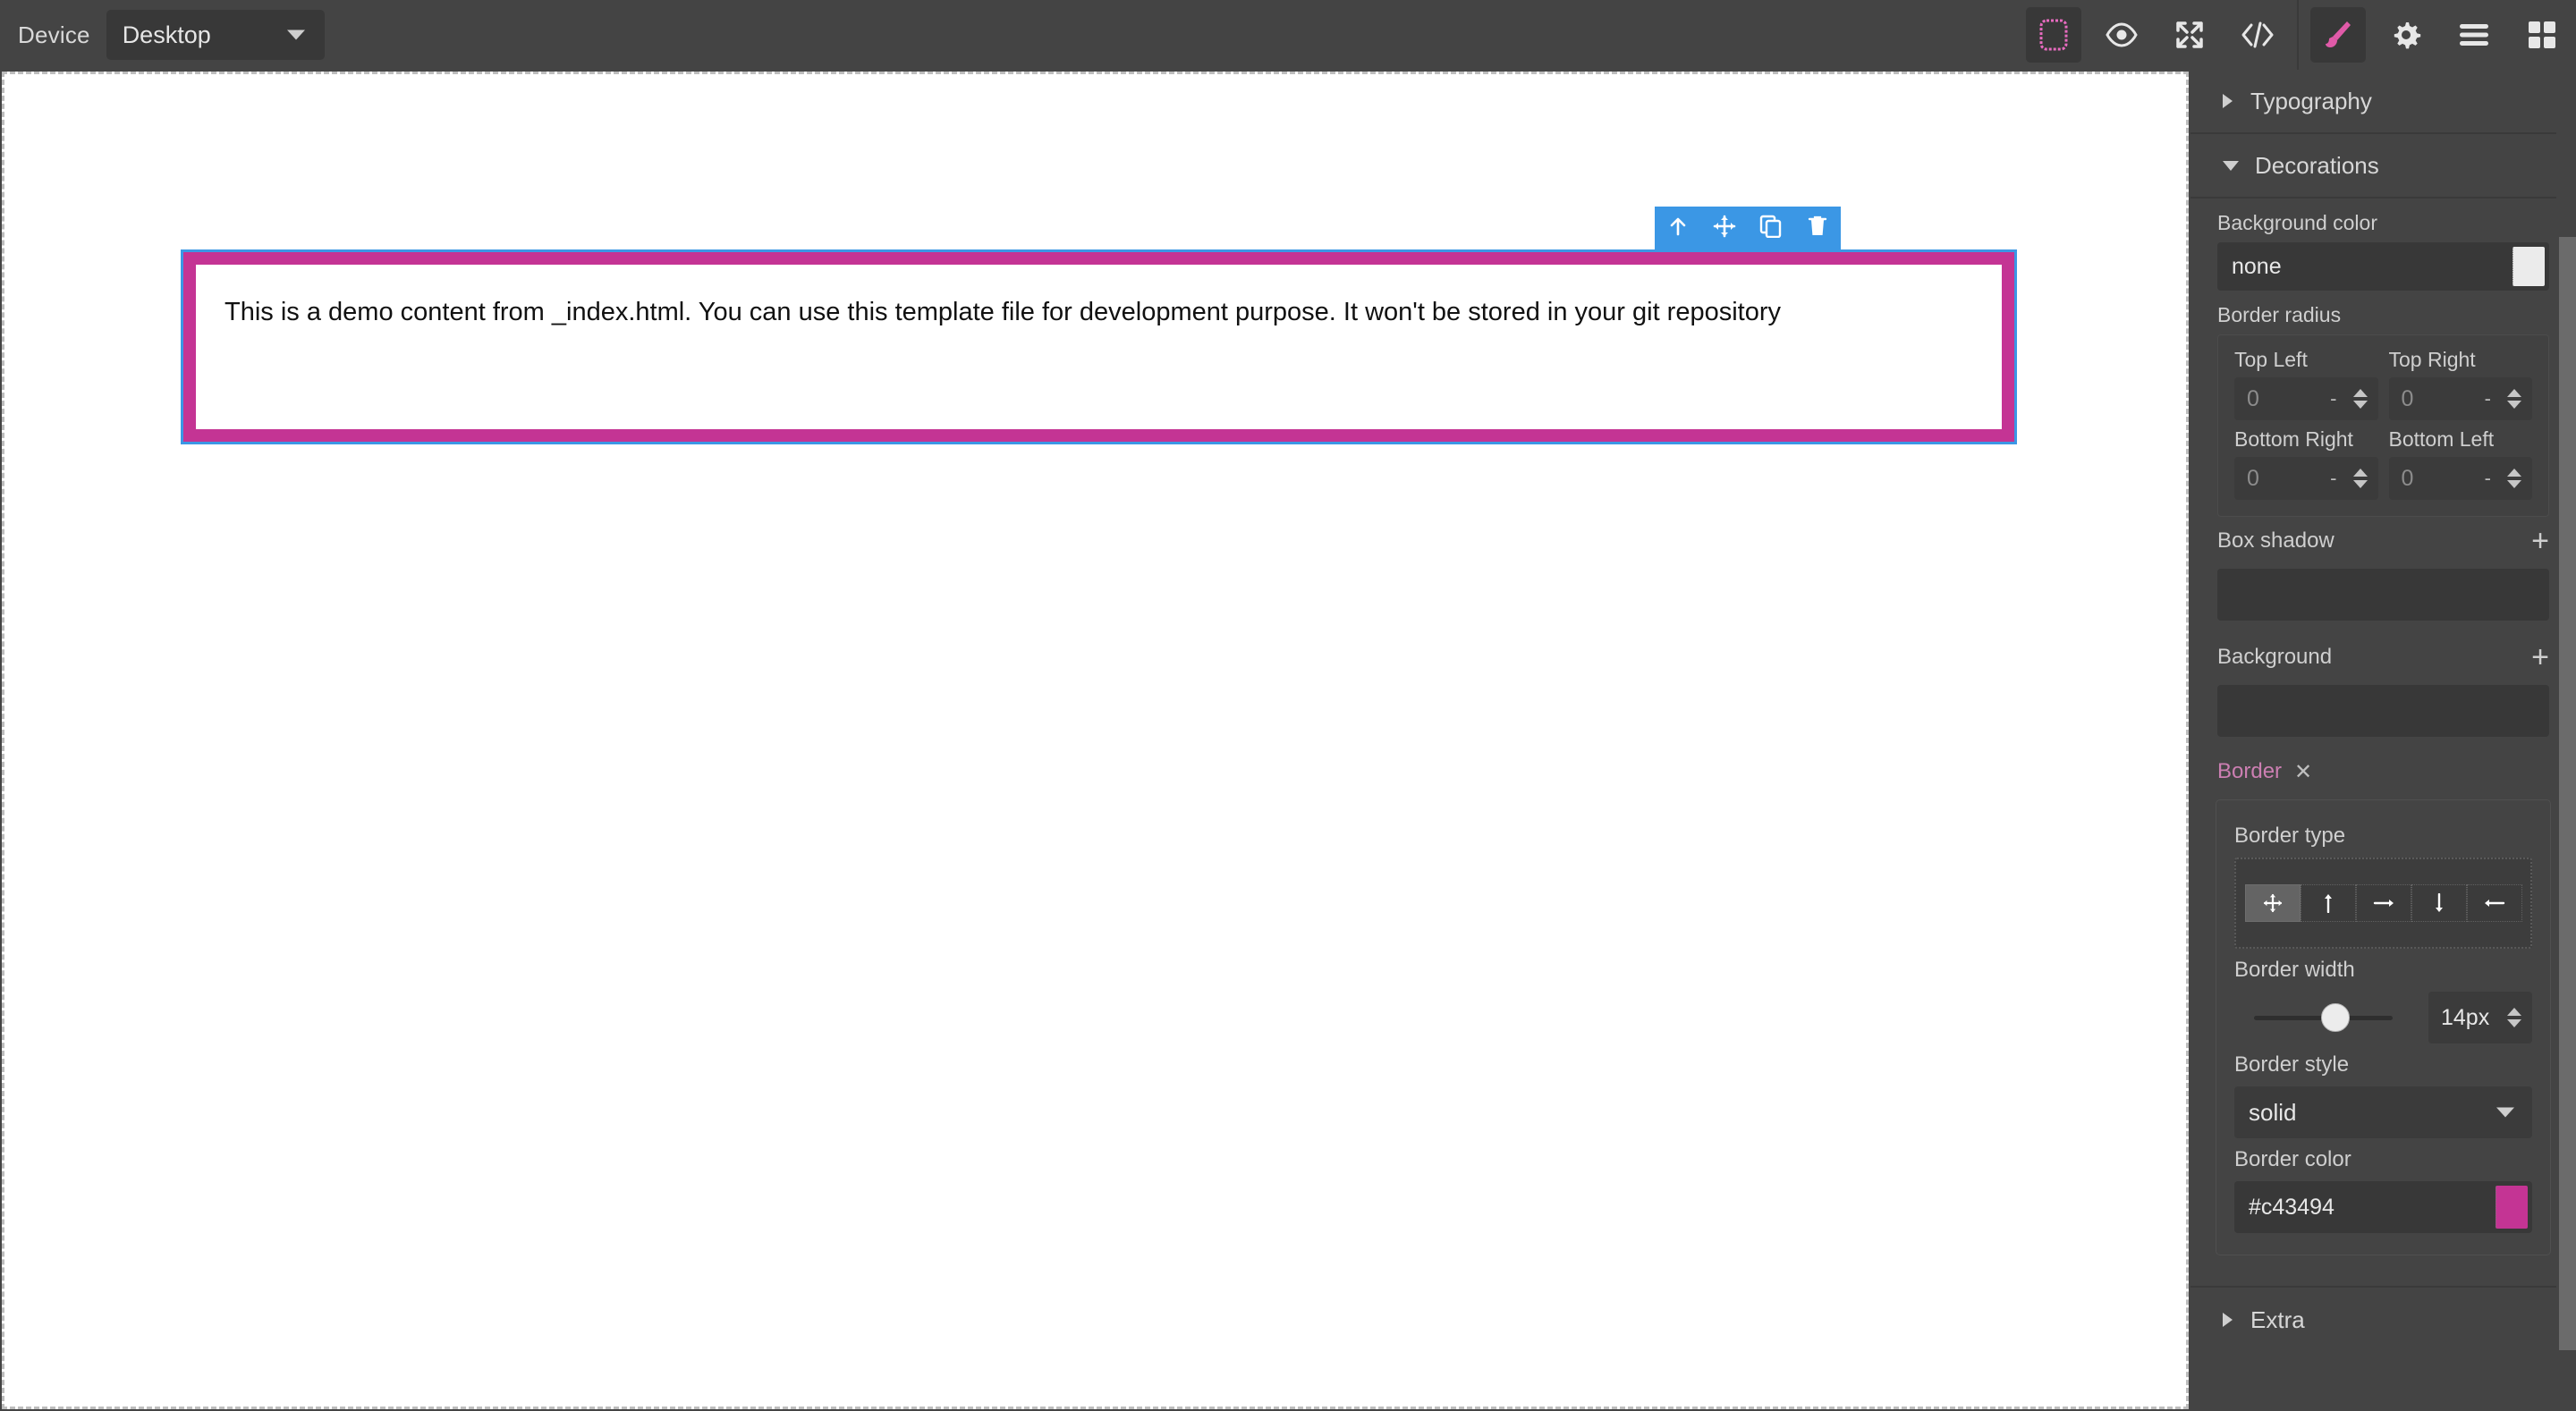 Image resolution: width=2576 pixels, height=1411 pixels. I want to click on radius-top-right-stepper-arrows, so click(2514, 399).